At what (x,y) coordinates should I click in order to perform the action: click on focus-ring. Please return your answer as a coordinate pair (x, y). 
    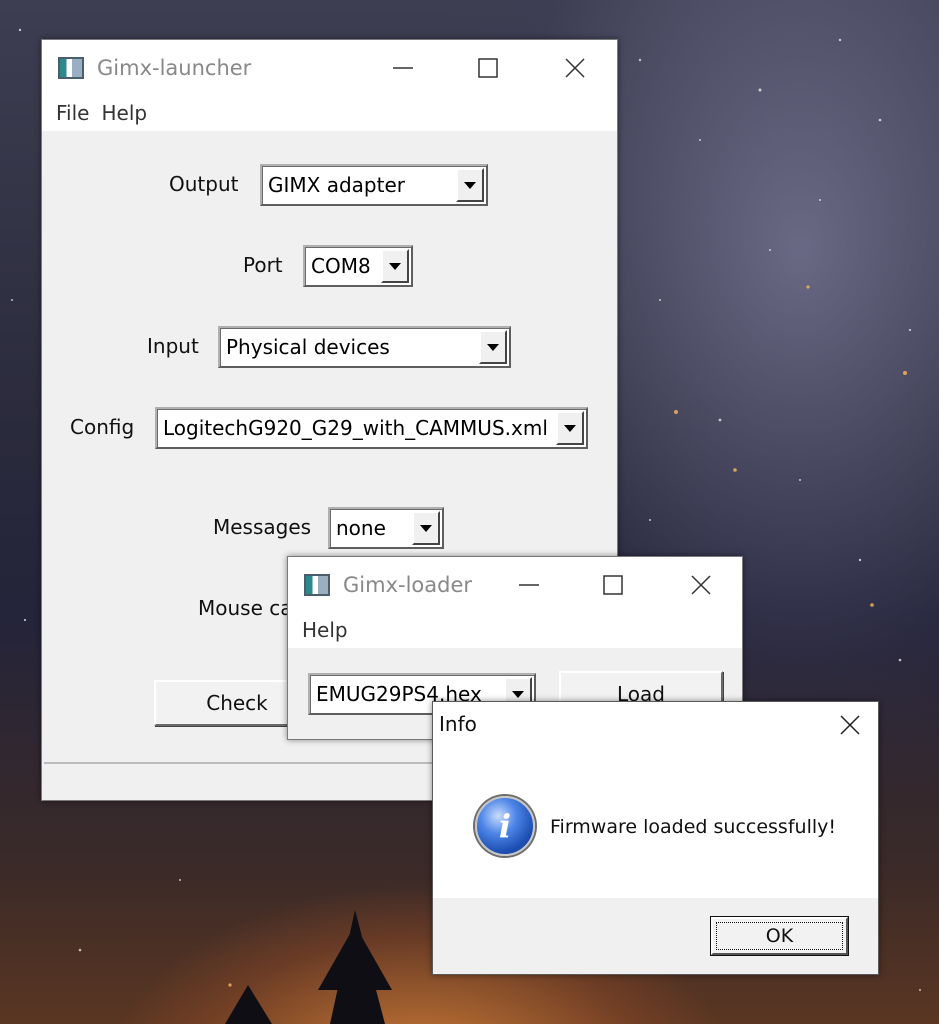
    Looking at the image, I should click on (779, 936).